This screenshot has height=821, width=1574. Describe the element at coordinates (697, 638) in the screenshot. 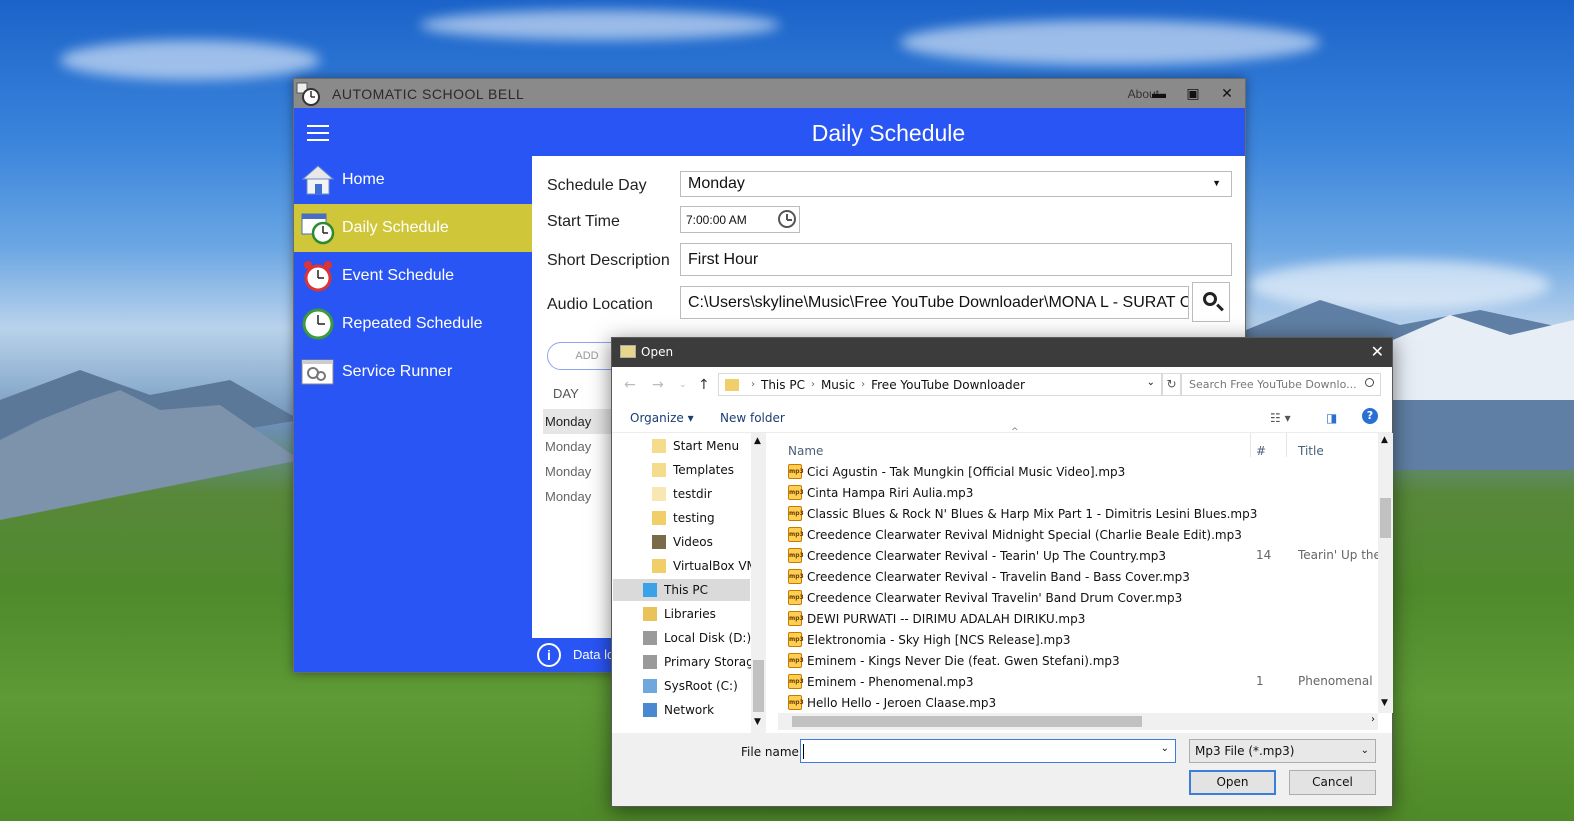

I see `tree-item-local-disk-d: Local Disk (D:)` at that location.